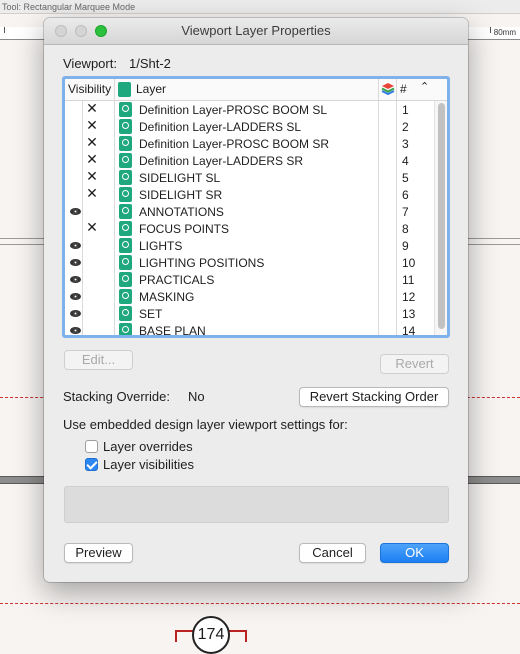  What do you see at coordinates (414, 553) in the screenshot?
I see `ok-button: OK` at bounding box center [414, 553].